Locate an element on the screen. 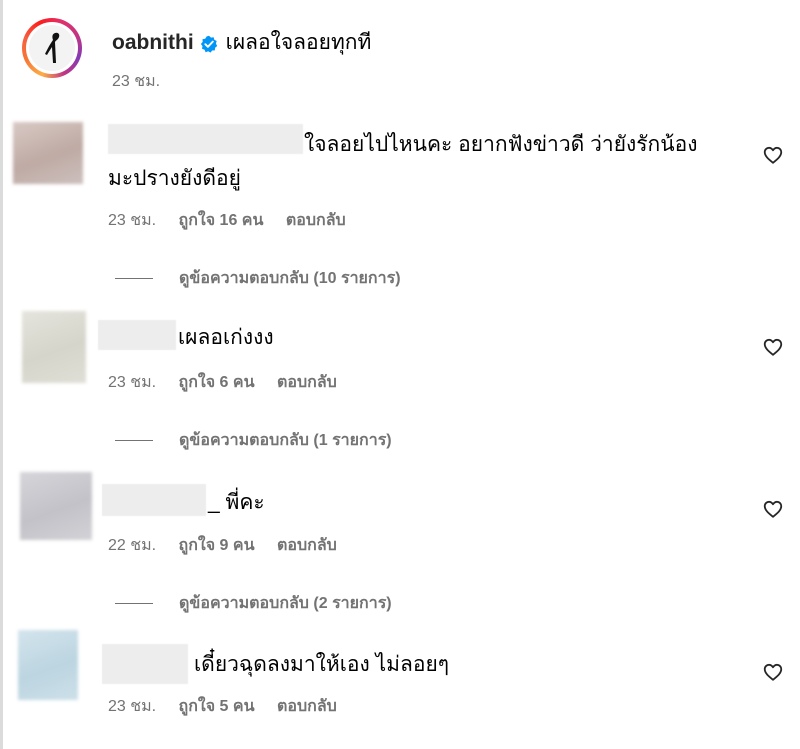 The image size is (800, 749). comment-meta: 23 ชม. ถูกใจ 5 คน ตอบกลับ is located at coordinates (231, 706).